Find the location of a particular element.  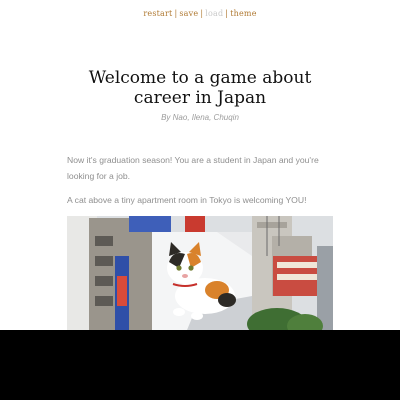

top-menu: restart | save | load | theme is located at coordinates (200, 13).